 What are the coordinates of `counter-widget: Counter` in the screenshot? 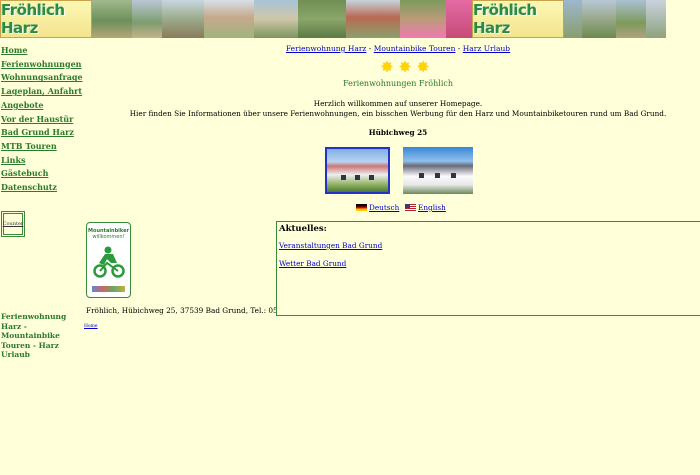 It's located at (13, 224).